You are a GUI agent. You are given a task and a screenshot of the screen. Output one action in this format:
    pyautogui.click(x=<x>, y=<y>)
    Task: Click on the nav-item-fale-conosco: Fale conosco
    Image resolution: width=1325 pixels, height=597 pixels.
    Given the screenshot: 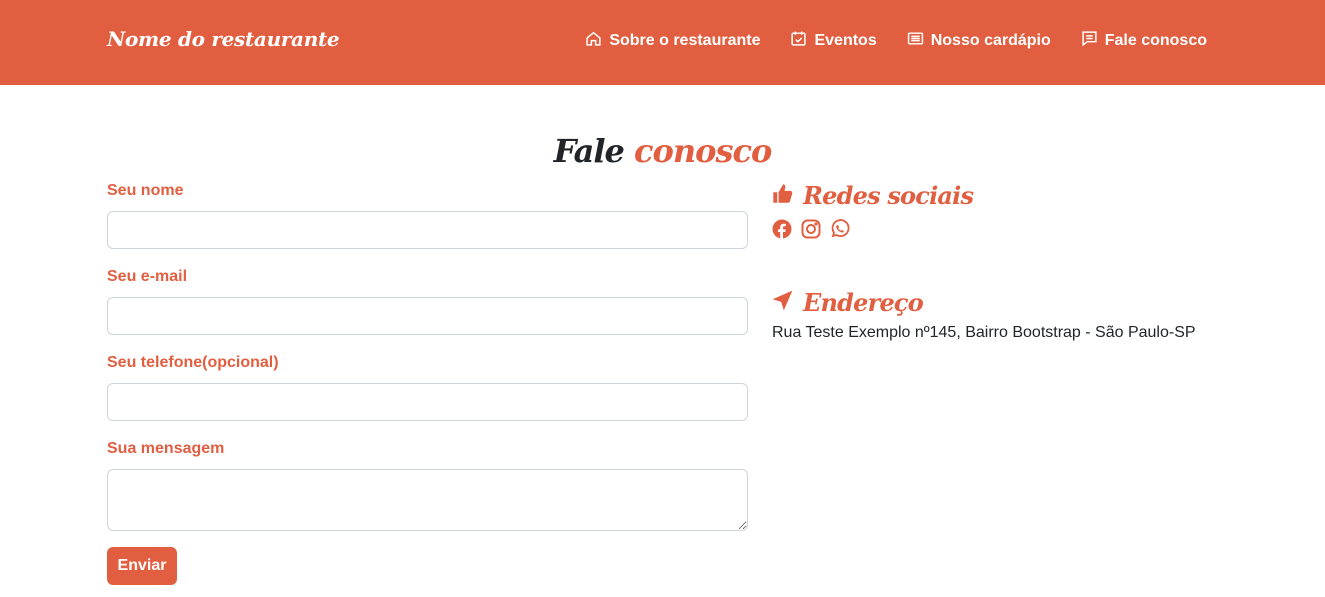 What is the action you would take?
    pyautogui.click(x=1144, y=41)
    